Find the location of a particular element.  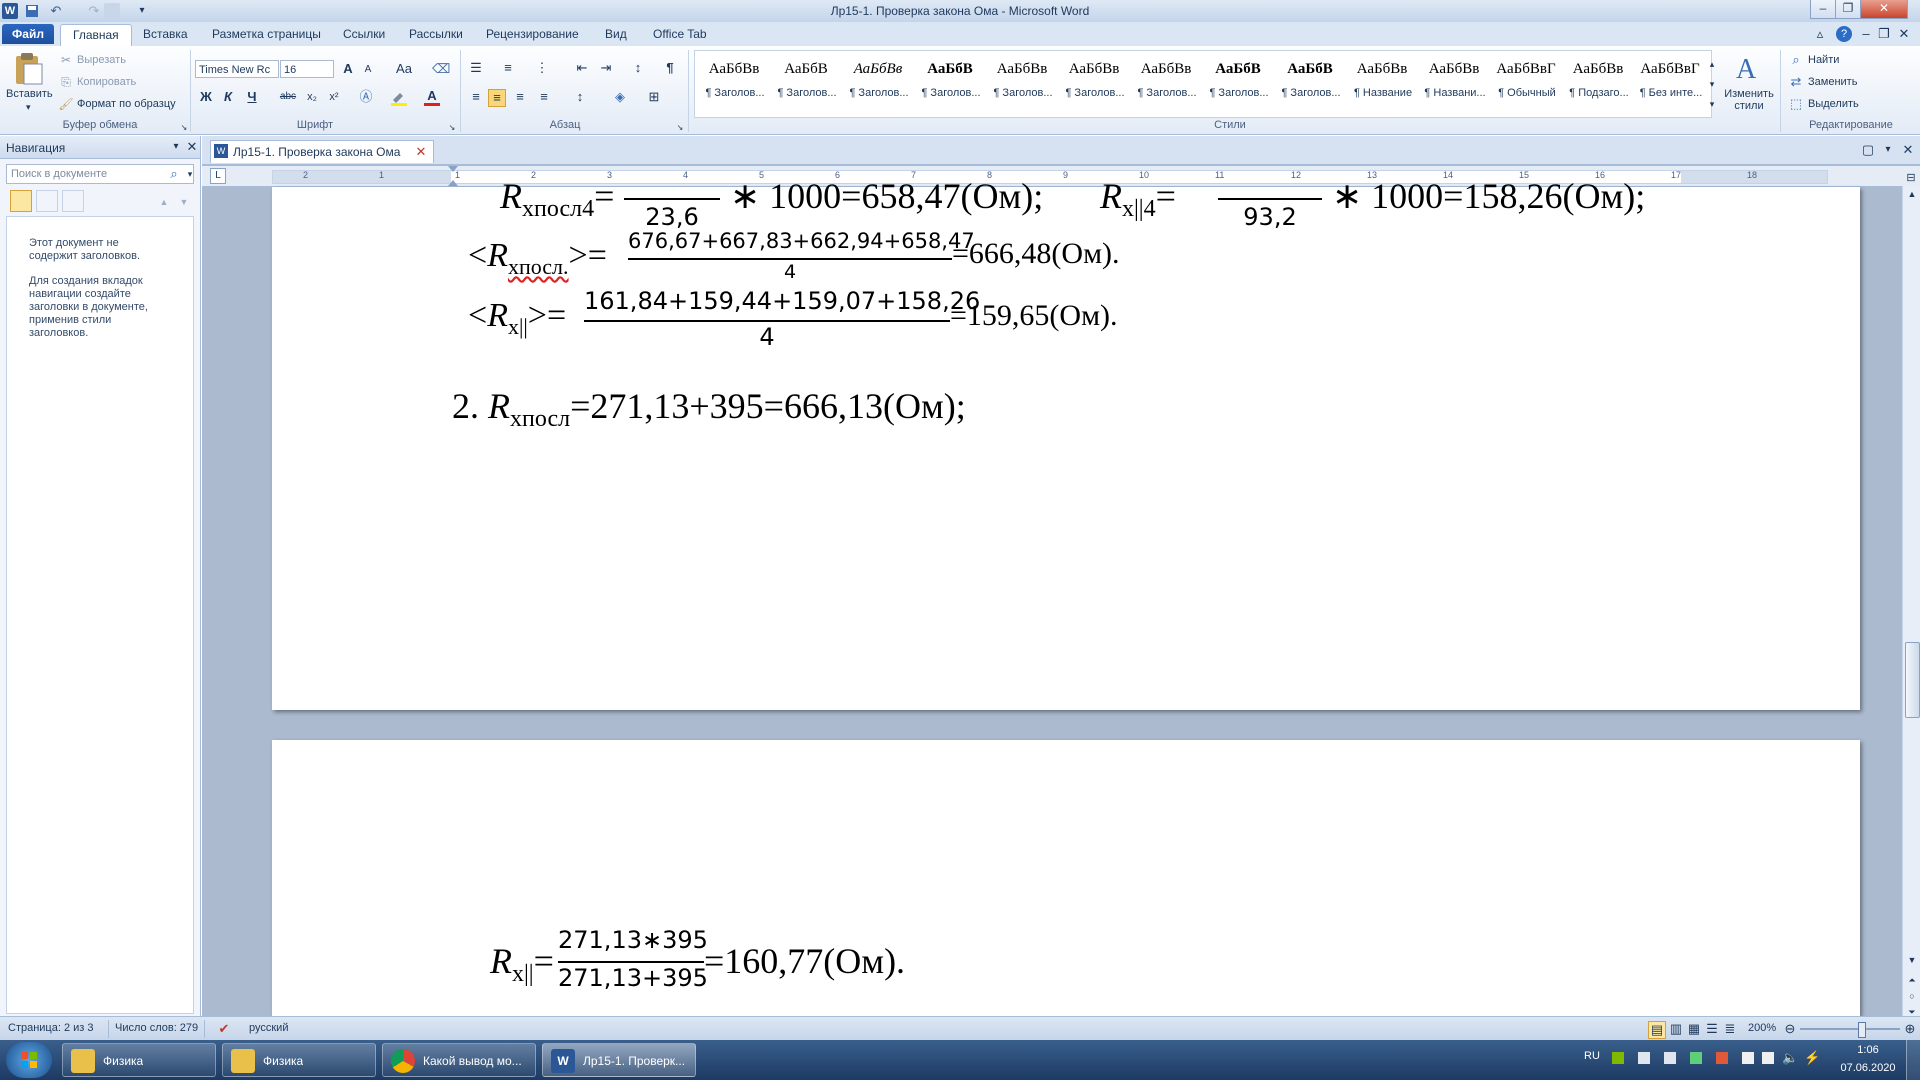

view-ruler-icon: ⊟ is located at coordinates (1911, 178).